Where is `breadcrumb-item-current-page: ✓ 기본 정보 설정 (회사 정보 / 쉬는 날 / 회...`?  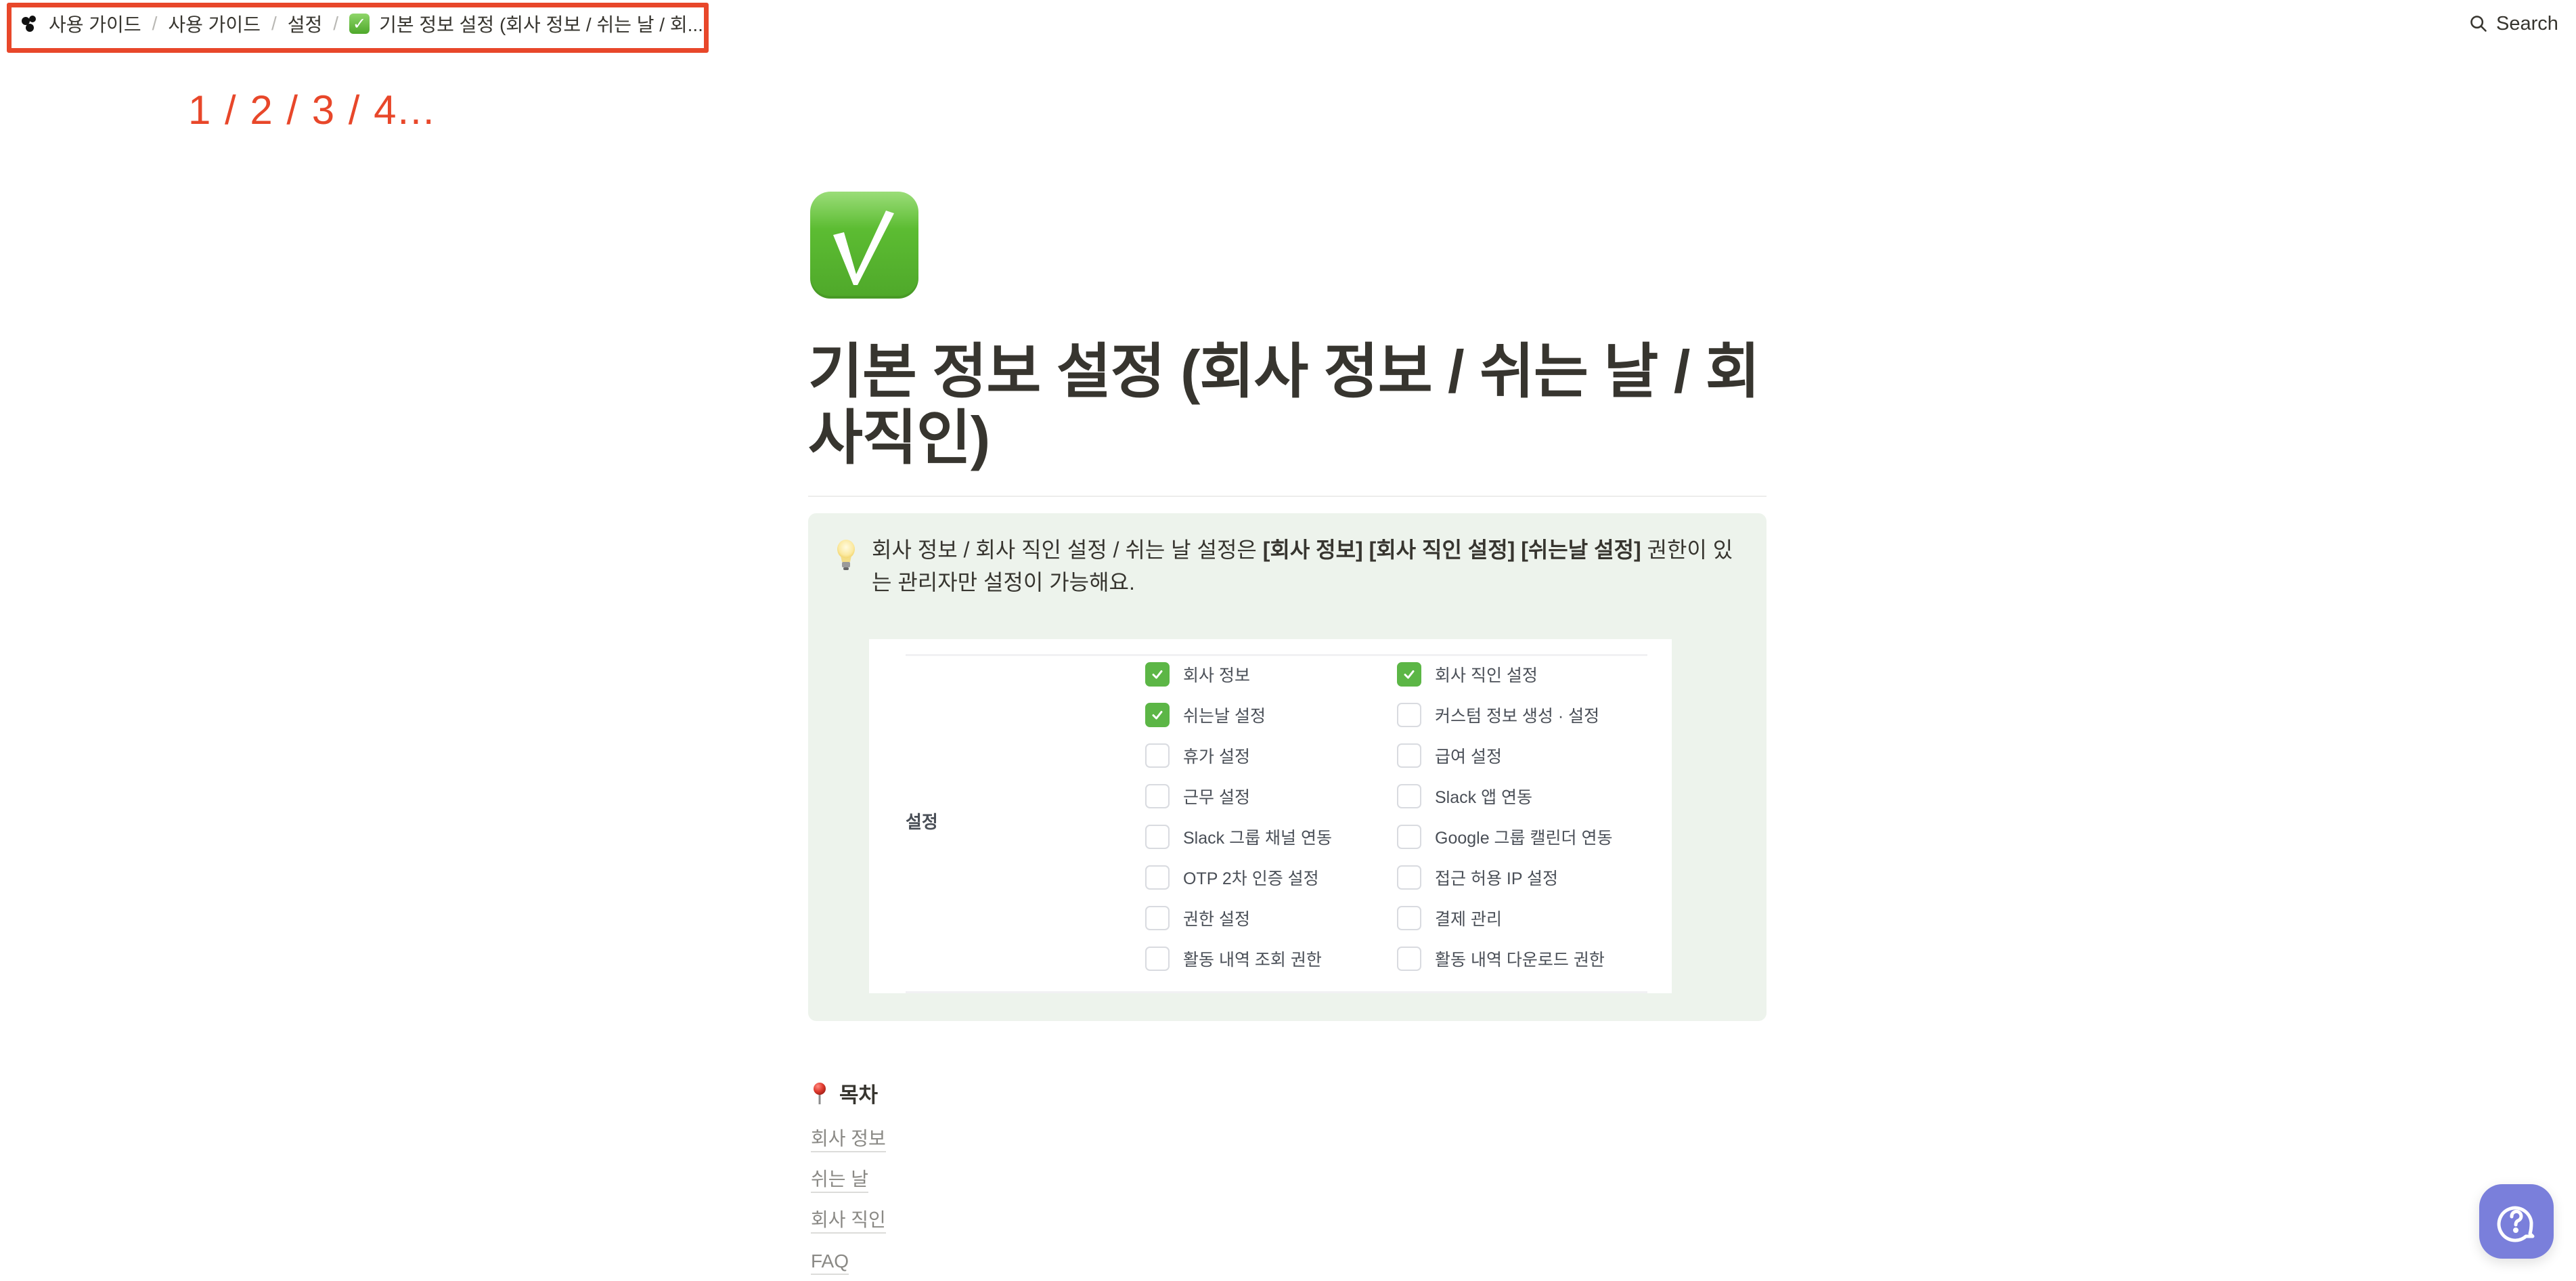 breadcrumb-item-current-page: ✓ 기본 정보 설정 (회사 정보 / 쉬는 날 / 회... is located at coordinates (526, 23).